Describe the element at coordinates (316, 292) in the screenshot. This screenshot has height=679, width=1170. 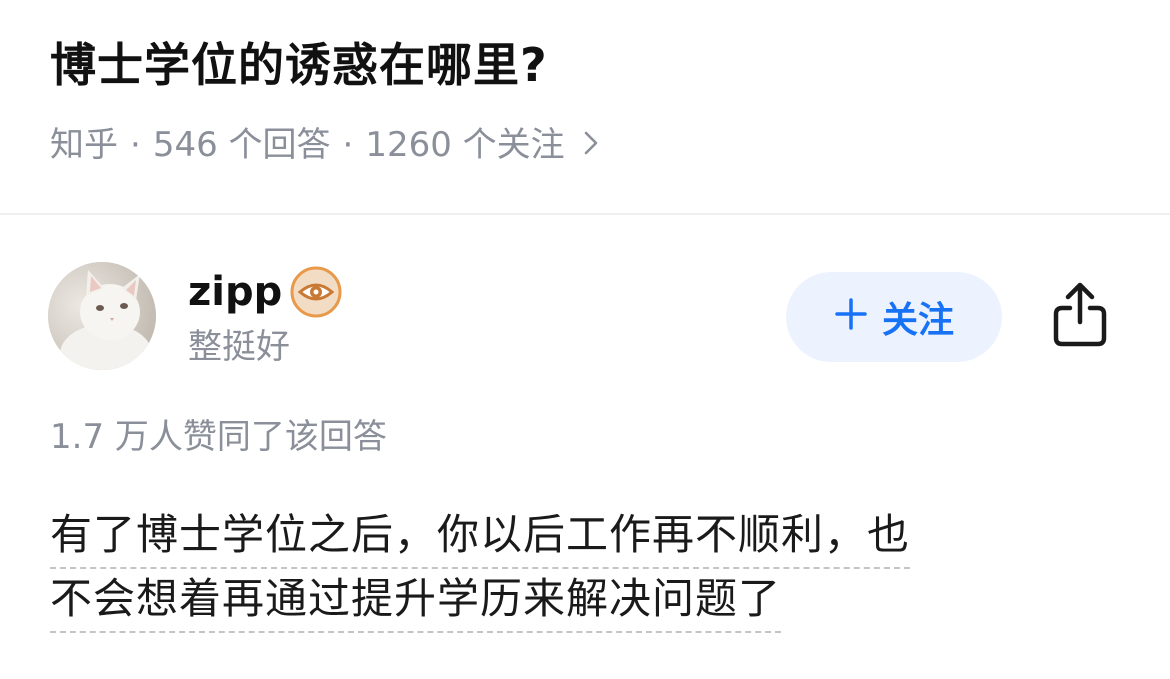
I see `eye-badge-icon` at that location.